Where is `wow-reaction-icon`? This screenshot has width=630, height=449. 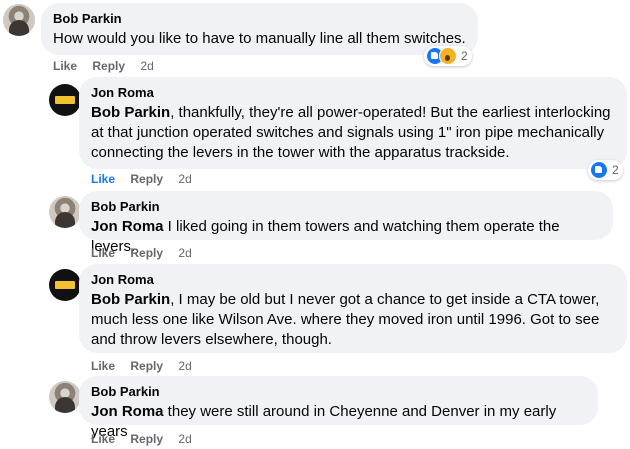 wow-reaction-icon is located at coordinates (448, 56).